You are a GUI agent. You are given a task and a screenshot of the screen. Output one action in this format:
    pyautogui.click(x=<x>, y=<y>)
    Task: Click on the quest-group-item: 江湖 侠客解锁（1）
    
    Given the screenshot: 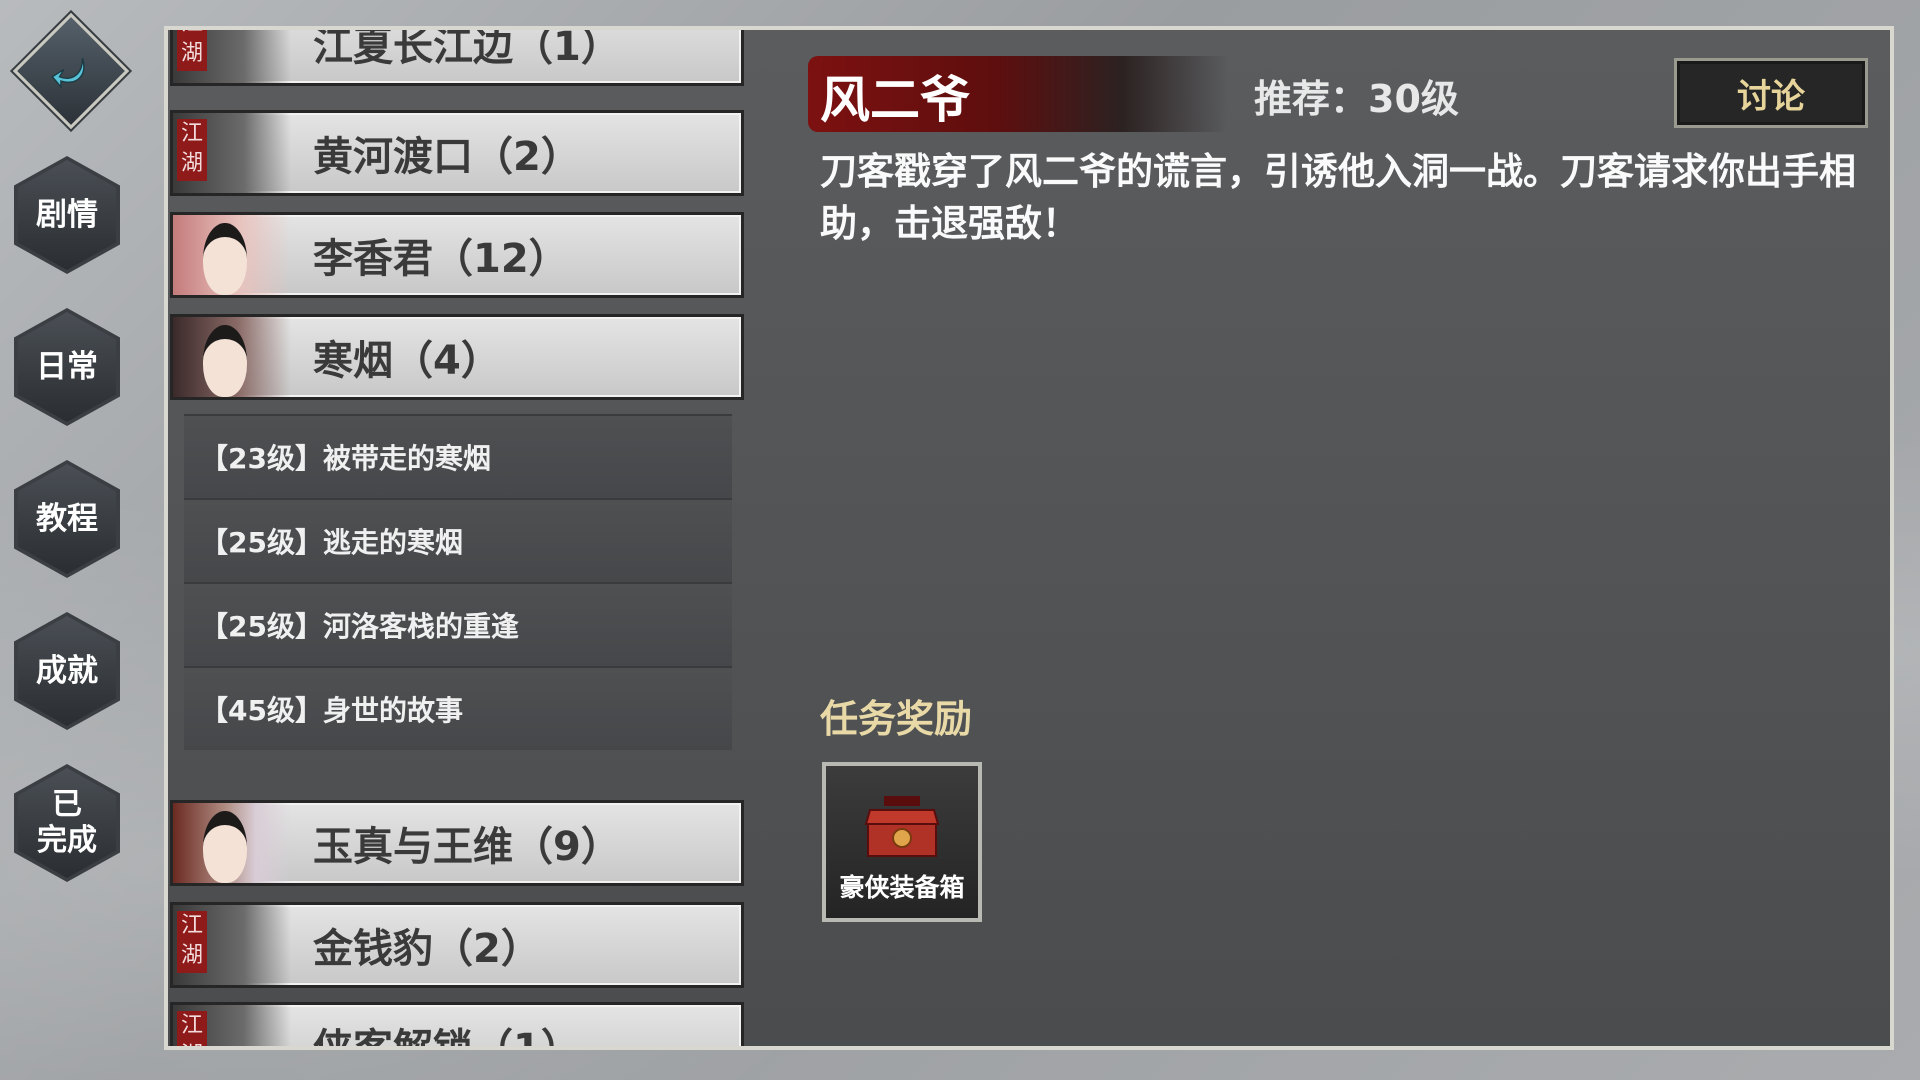 What is the action you would take?
    pyautogui.click(x=457, y=1024)
    